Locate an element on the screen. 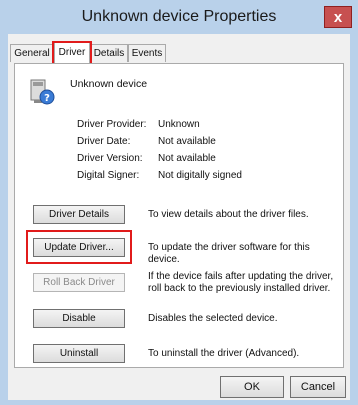 The image size is (358, 405). window-title: Unknown device Properties is located at coordinates (179, 16).